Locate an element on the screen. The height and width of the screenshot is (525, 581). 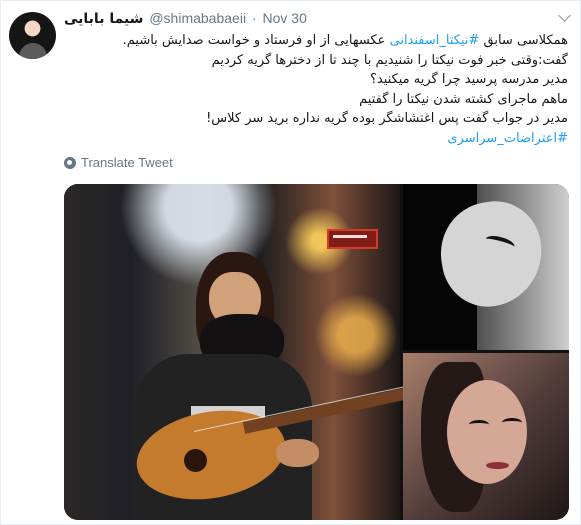
display-name: شیما بابایی is located at coordinates (103, 19).